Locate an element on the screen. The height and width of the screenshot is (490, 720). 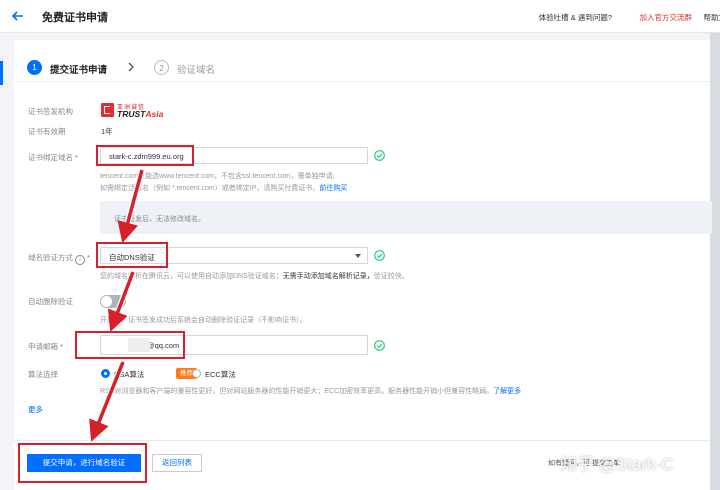
domain-label-text: 证书绑定域名 is located at coordinates (50, 157).